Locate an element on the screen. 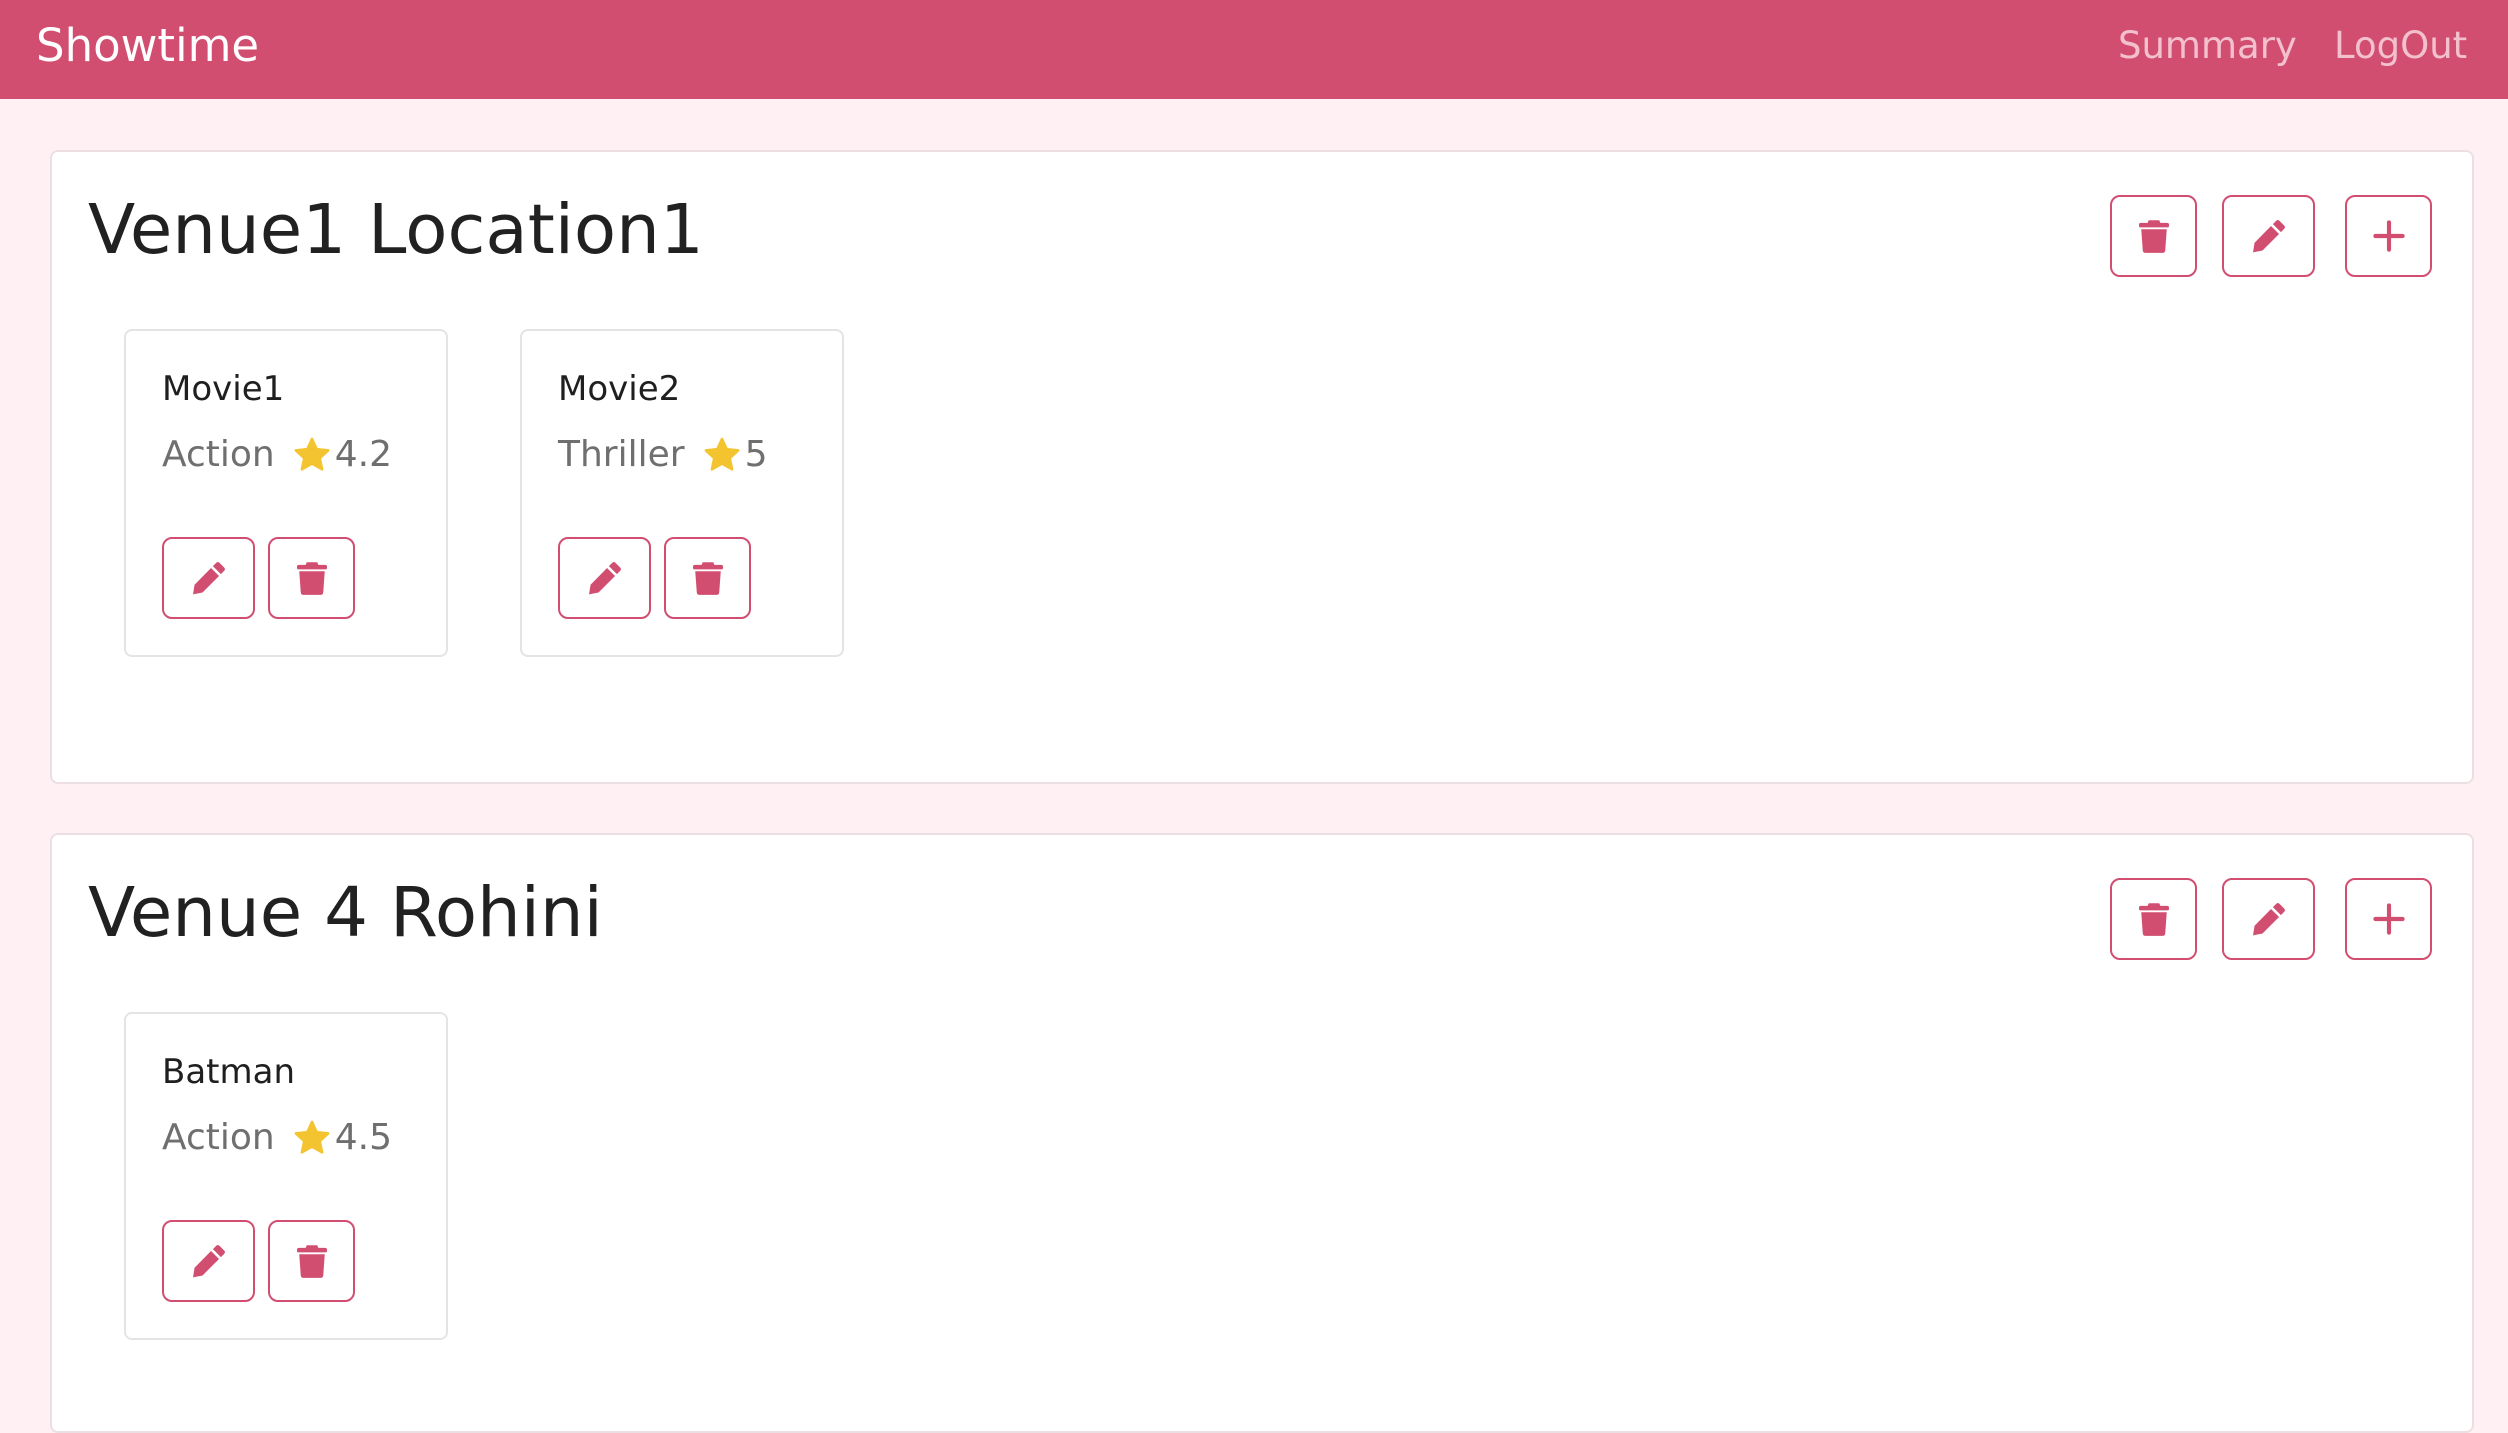  movie-card: Movie1 Action 4.2 is located at coordinates (286, 493).